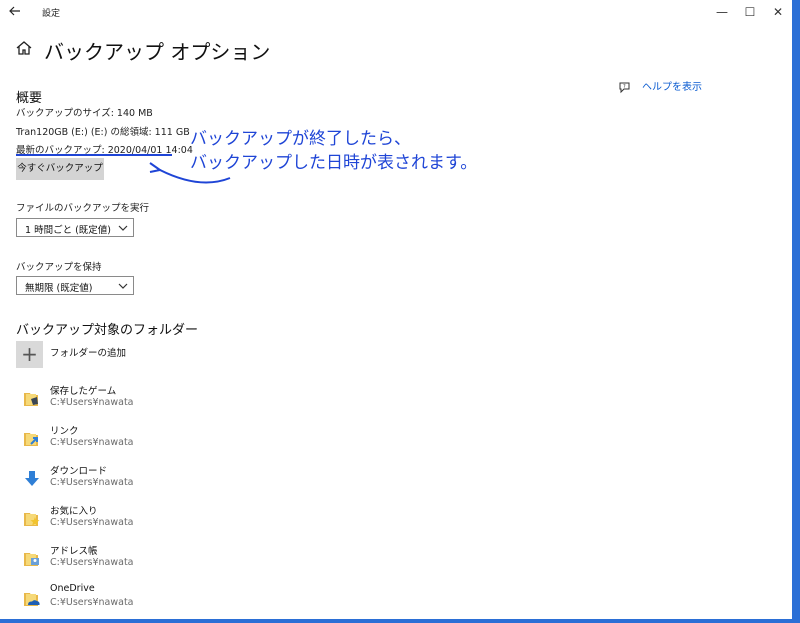  What do you see at coordinates (166, 400) in the screenshot?
I see `folder-item: 保存したゲーム C:¥Users¥nawata` at bounding box center [166, 400].